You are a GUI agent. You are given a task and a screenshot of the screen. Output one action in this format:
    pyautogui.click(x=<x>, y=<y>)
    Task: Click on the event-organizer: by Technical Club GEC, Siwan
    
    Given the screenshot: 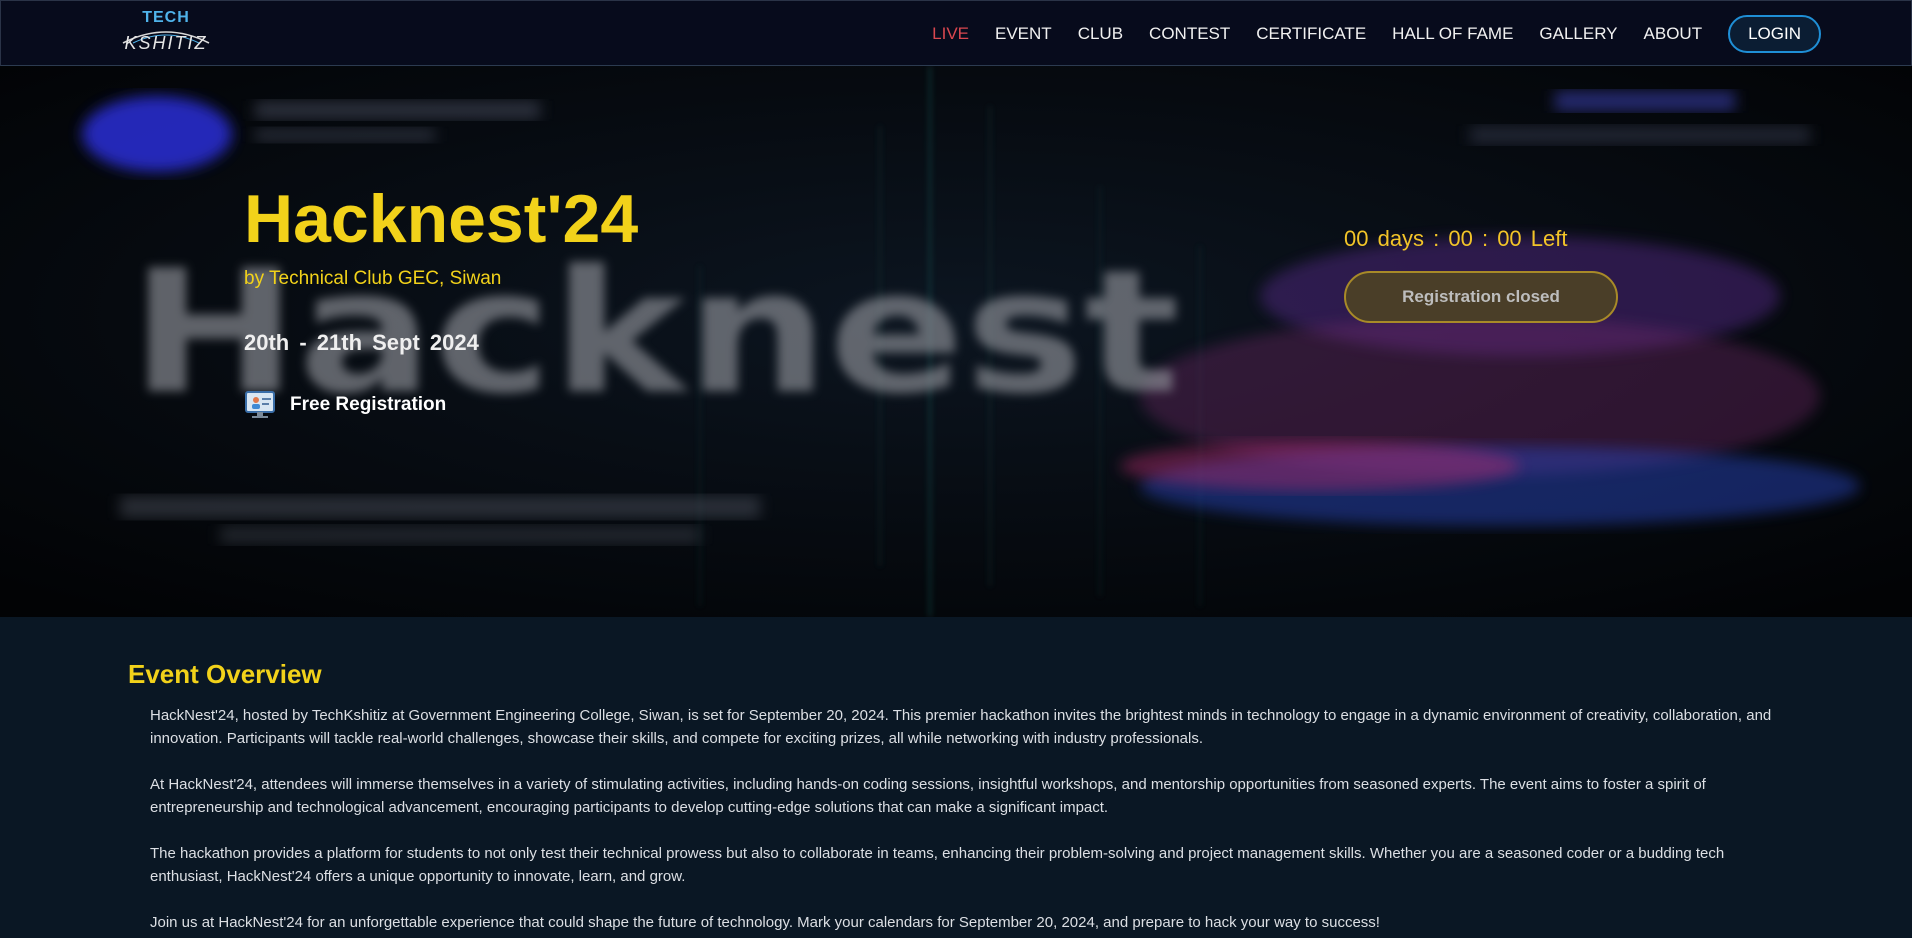 What is the action you would take?
    pyautogui.click(x=373, y=278)
    